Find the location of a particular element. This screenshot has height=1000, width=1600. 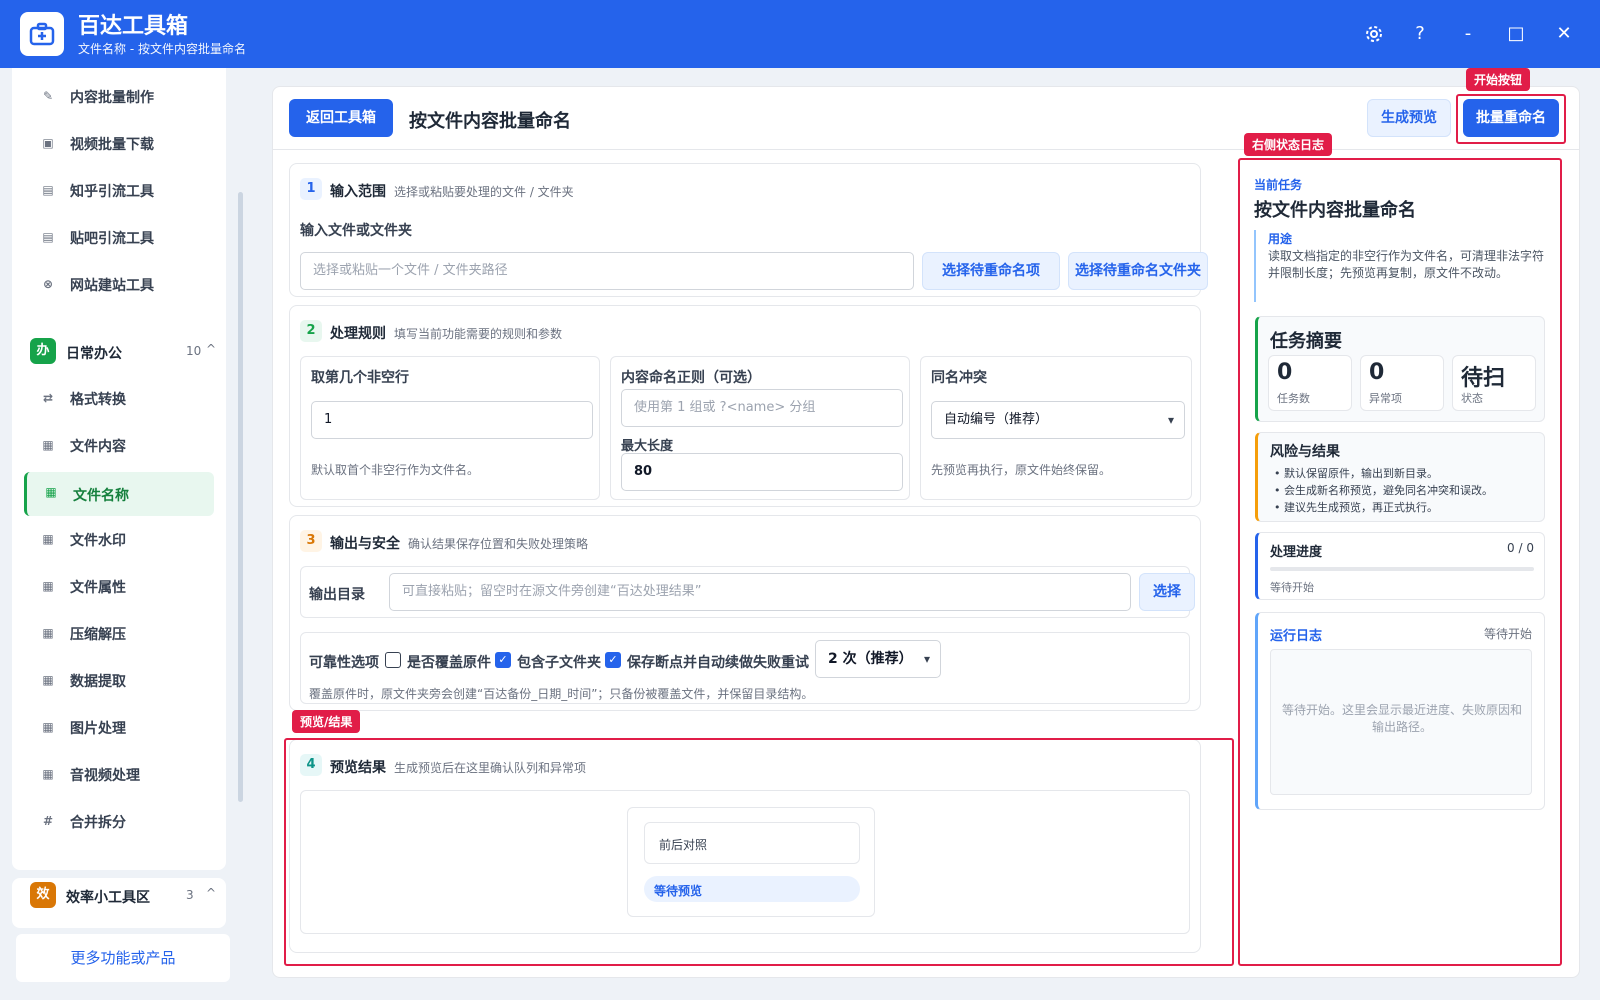

sidebar-item-format-convert: ⇄ 格式转换 is located at coordinates (119, 398).